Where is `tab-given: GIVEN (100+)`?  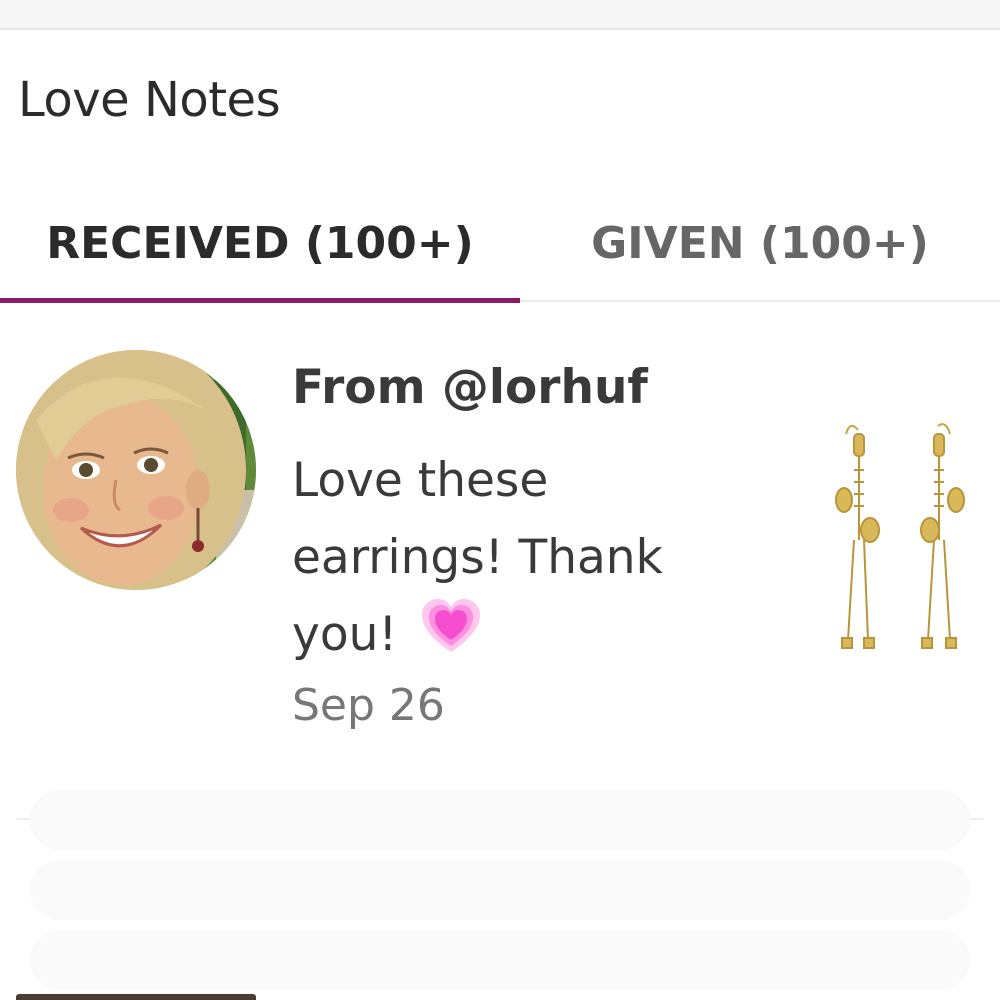 tab-given: GIVEN (100+) is located at coordinates (760, 243).